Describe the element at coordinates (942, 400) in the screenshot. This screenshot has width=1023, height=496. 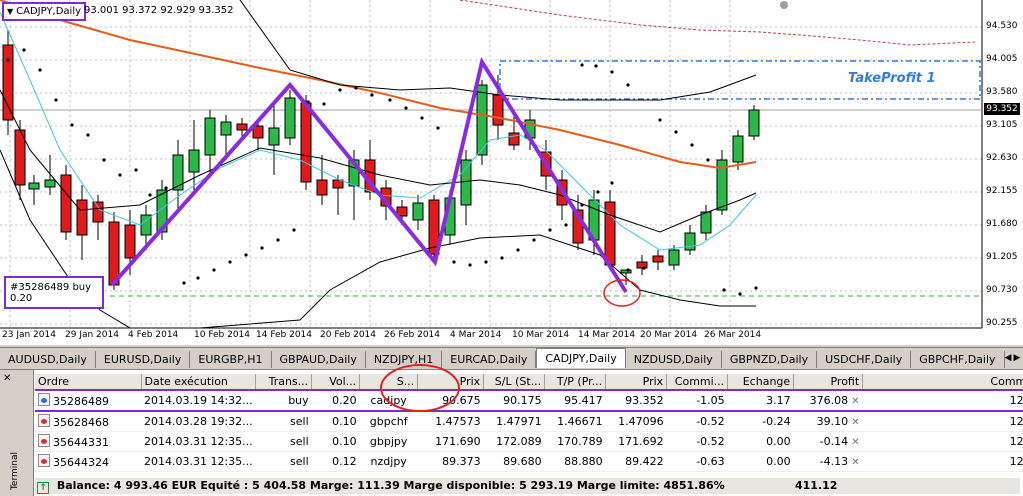
I see `cell: 12501440` at that location.